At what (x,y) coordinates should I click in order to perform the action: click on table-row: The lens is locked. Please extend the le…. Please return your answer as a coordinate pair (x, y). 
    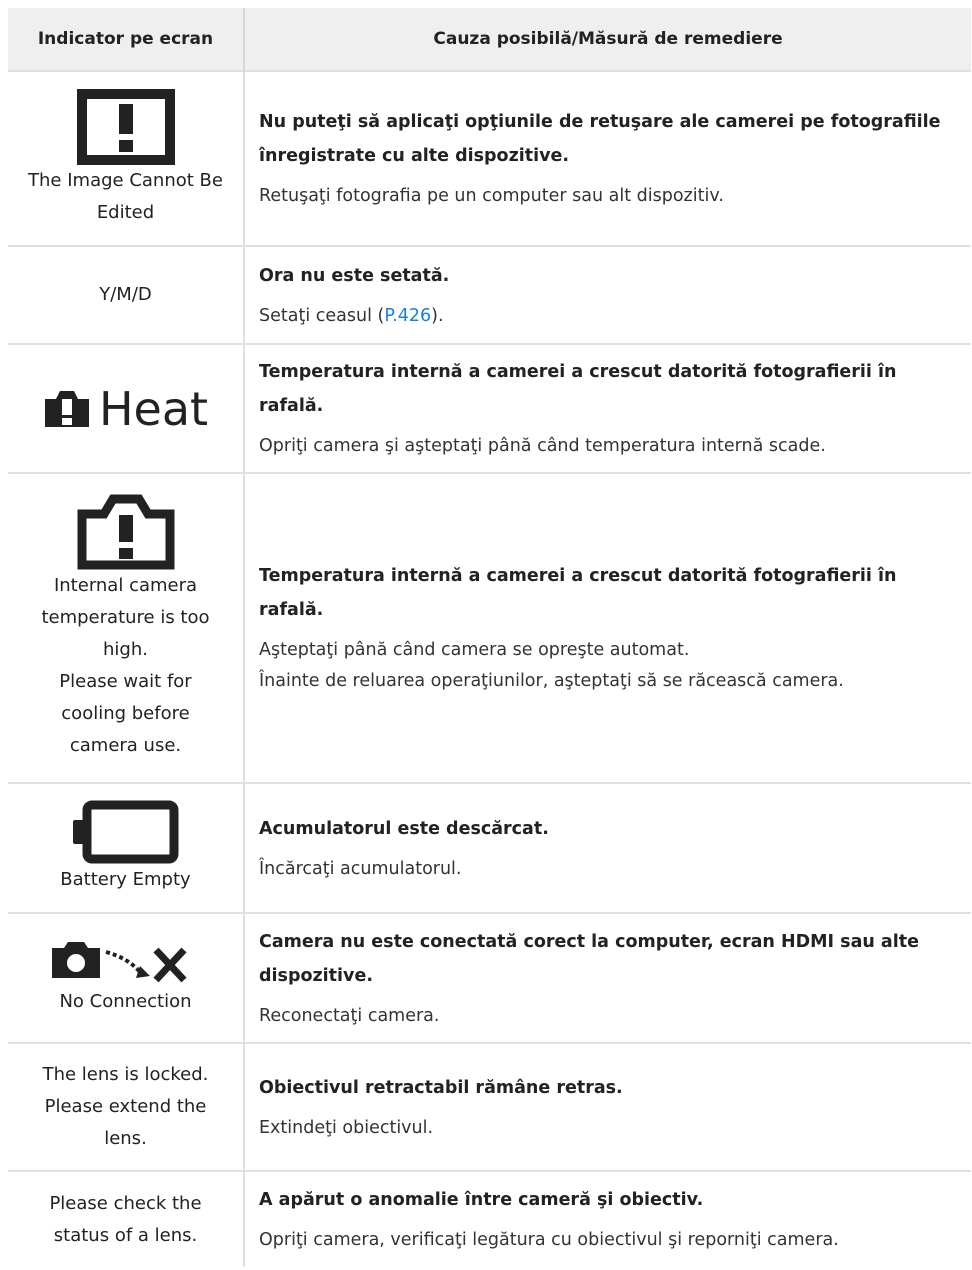
    Looking at the image, I should click on (489, 1106).